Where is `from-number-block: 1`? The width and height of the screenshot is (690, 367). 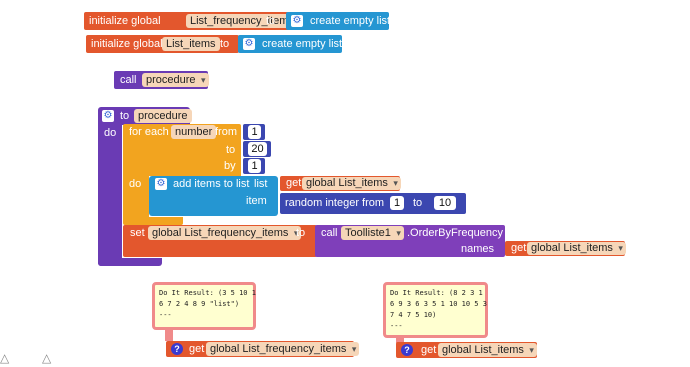 from-number-block: 1 is located at coordinates (254, 132).